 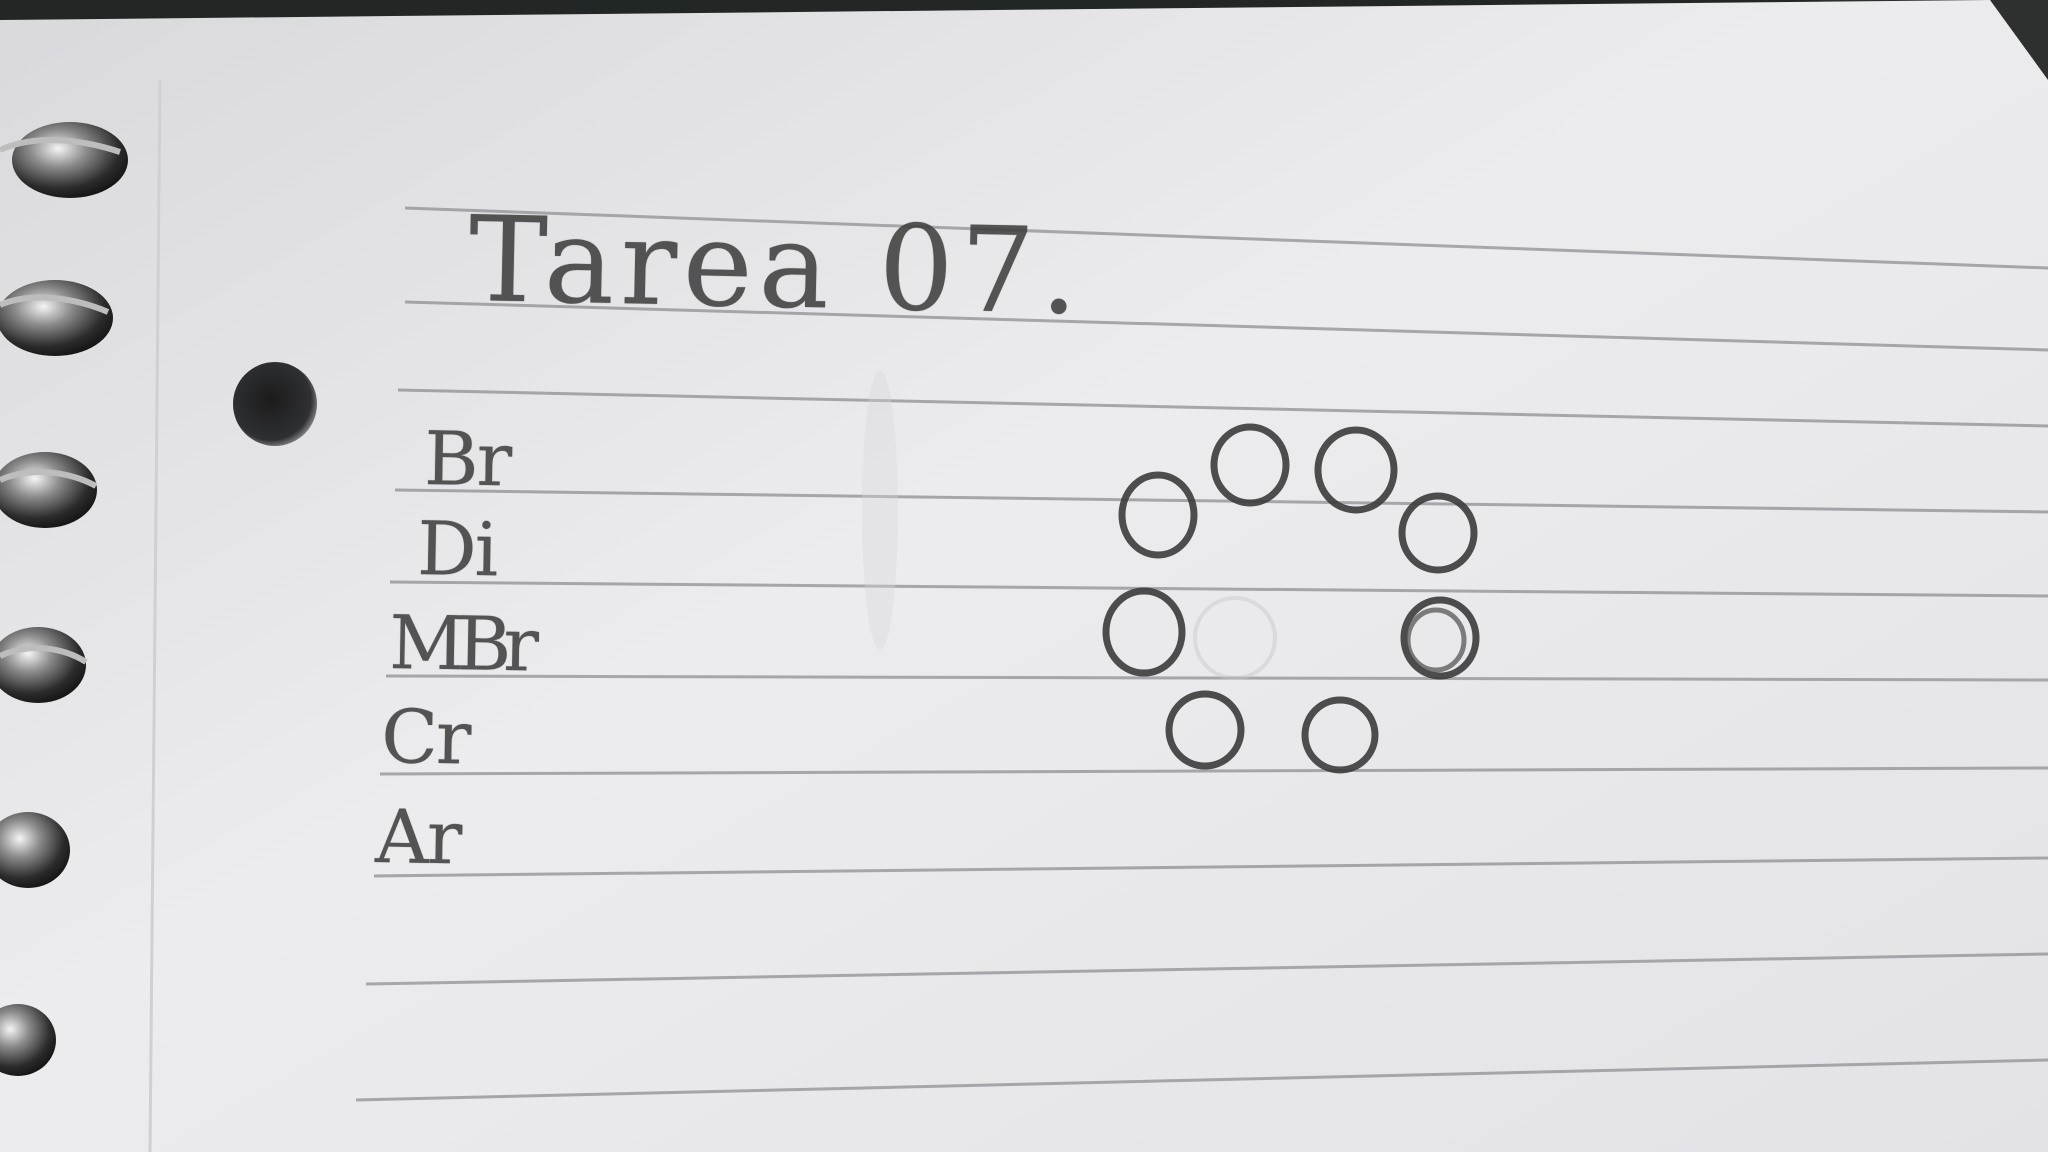 What do you see at coordinates (275, 404) in the screenshot?
I see `punched-hole` at bounding box center [275, 404].